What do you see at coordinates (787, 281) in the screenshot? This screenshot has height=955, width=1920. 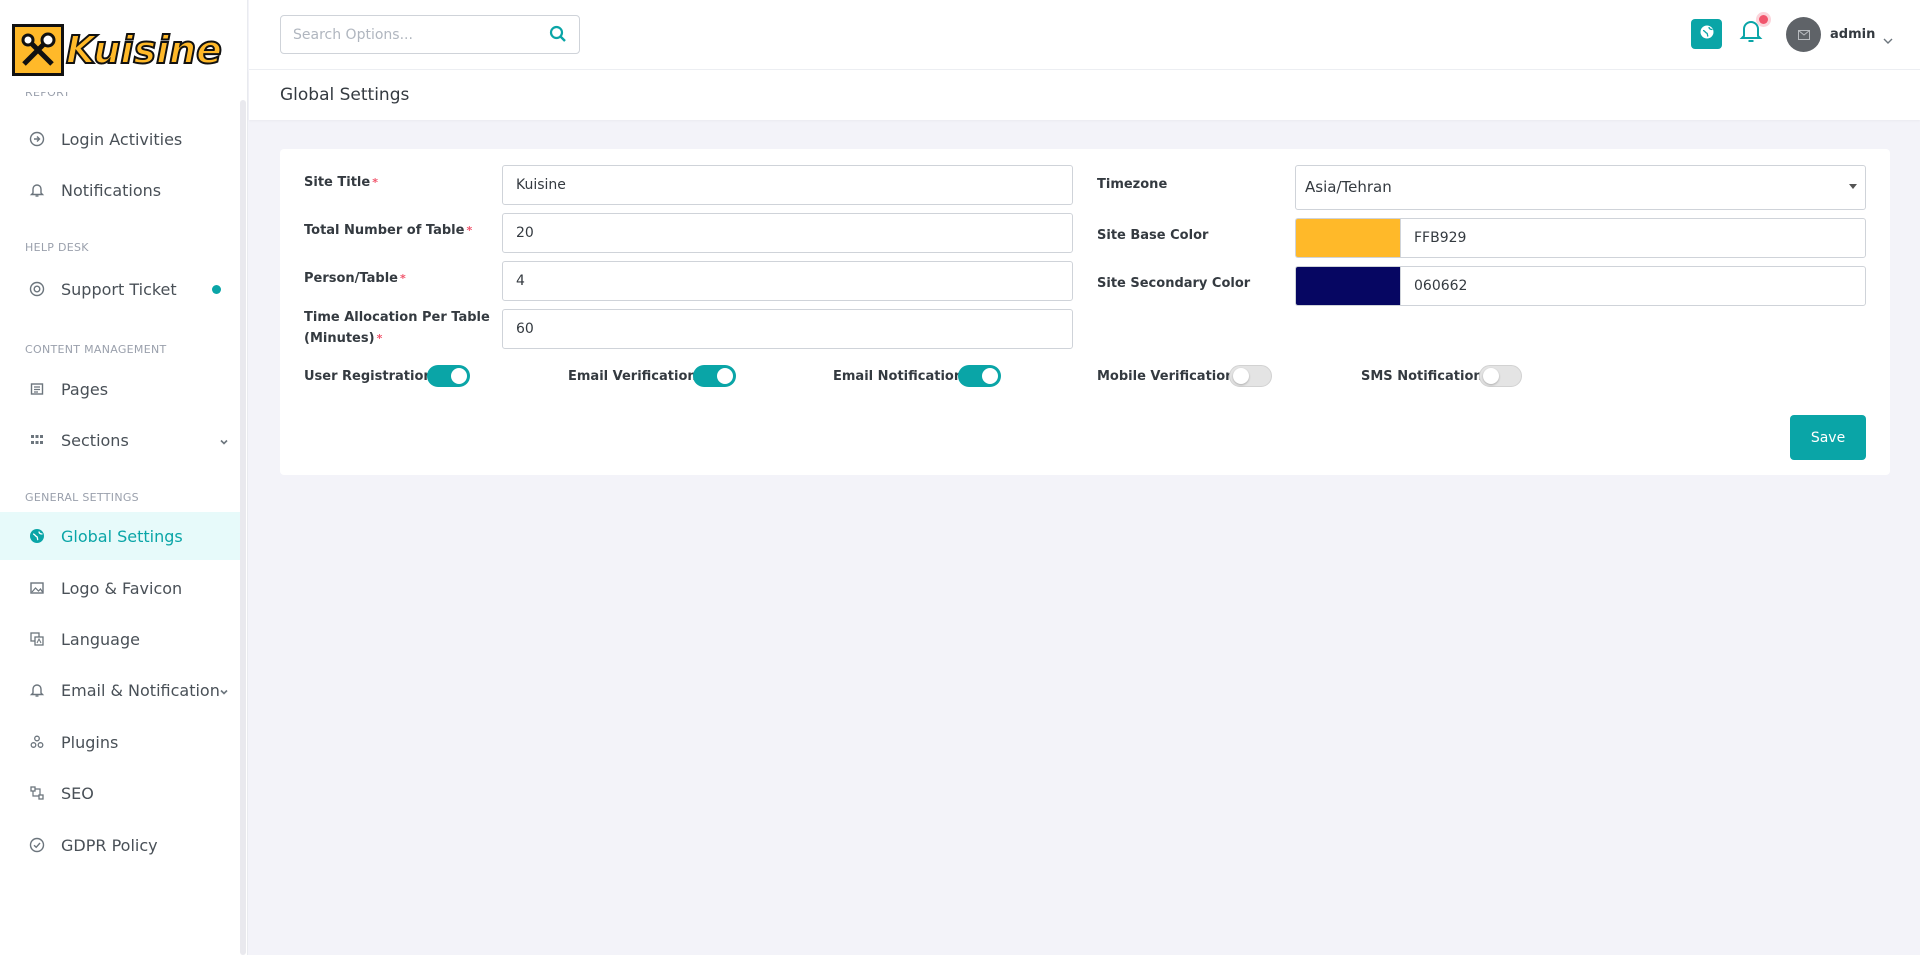 I see `person-table-field: 4` at bounding box center [787, 281].